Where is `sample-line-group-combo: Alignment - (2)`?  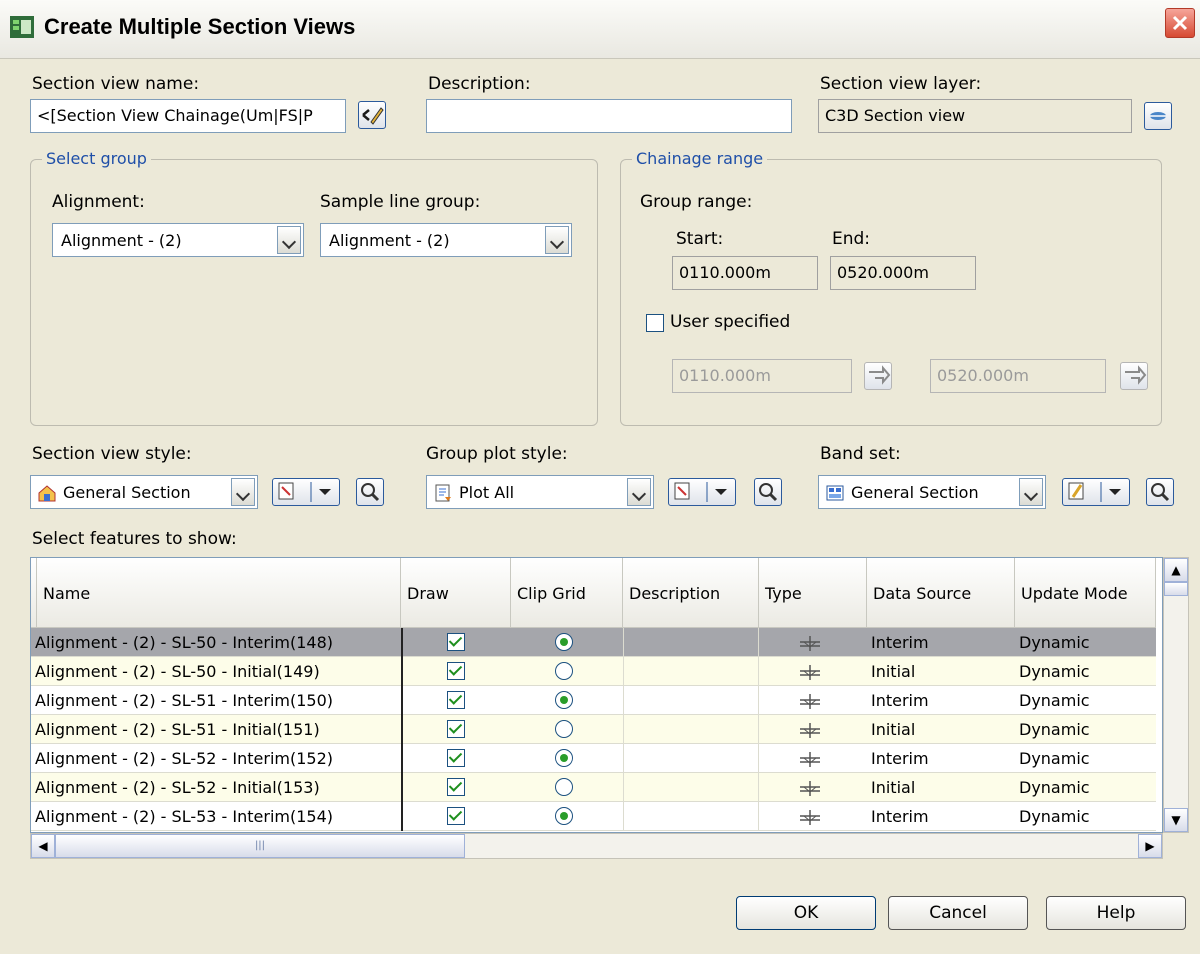
sample-line-group-combo: Alignment - (2) is located at coordinates (446, 240).